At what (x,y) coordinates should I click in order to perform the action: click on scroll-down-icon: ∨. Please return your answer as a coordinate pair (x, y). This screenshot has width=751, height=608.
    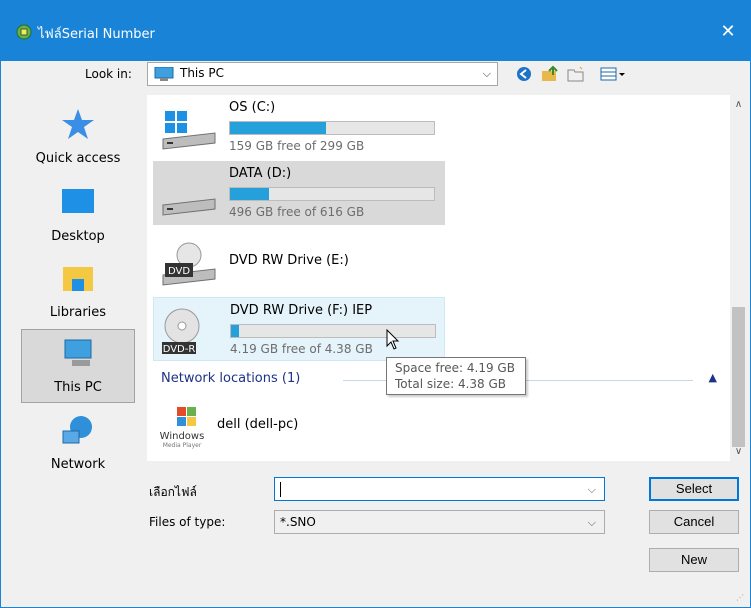
    Looking at the image, I should click on (738, 451).